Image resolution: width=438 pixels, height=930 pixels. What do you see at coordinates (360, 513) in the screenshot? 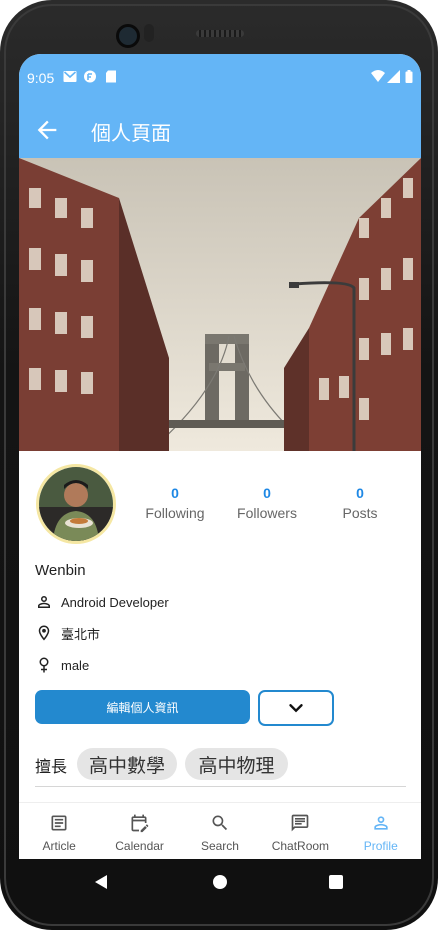
I see `posts-label: Posts` at bounding box center [360, 513].